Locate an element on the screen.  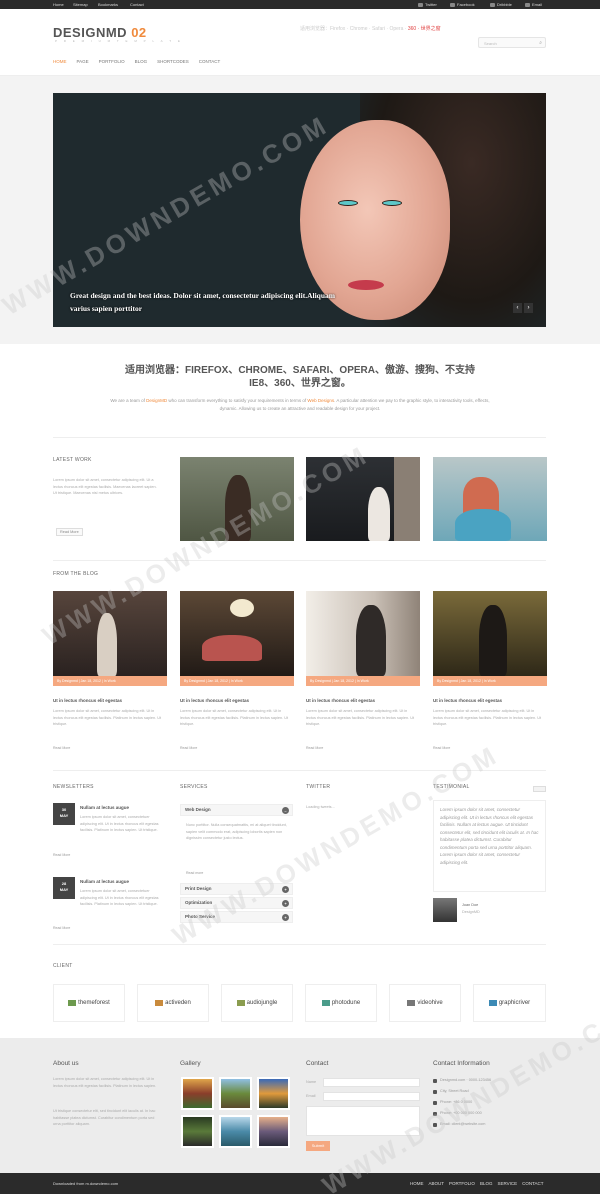
name-field is located at coordinates (371, 1082).